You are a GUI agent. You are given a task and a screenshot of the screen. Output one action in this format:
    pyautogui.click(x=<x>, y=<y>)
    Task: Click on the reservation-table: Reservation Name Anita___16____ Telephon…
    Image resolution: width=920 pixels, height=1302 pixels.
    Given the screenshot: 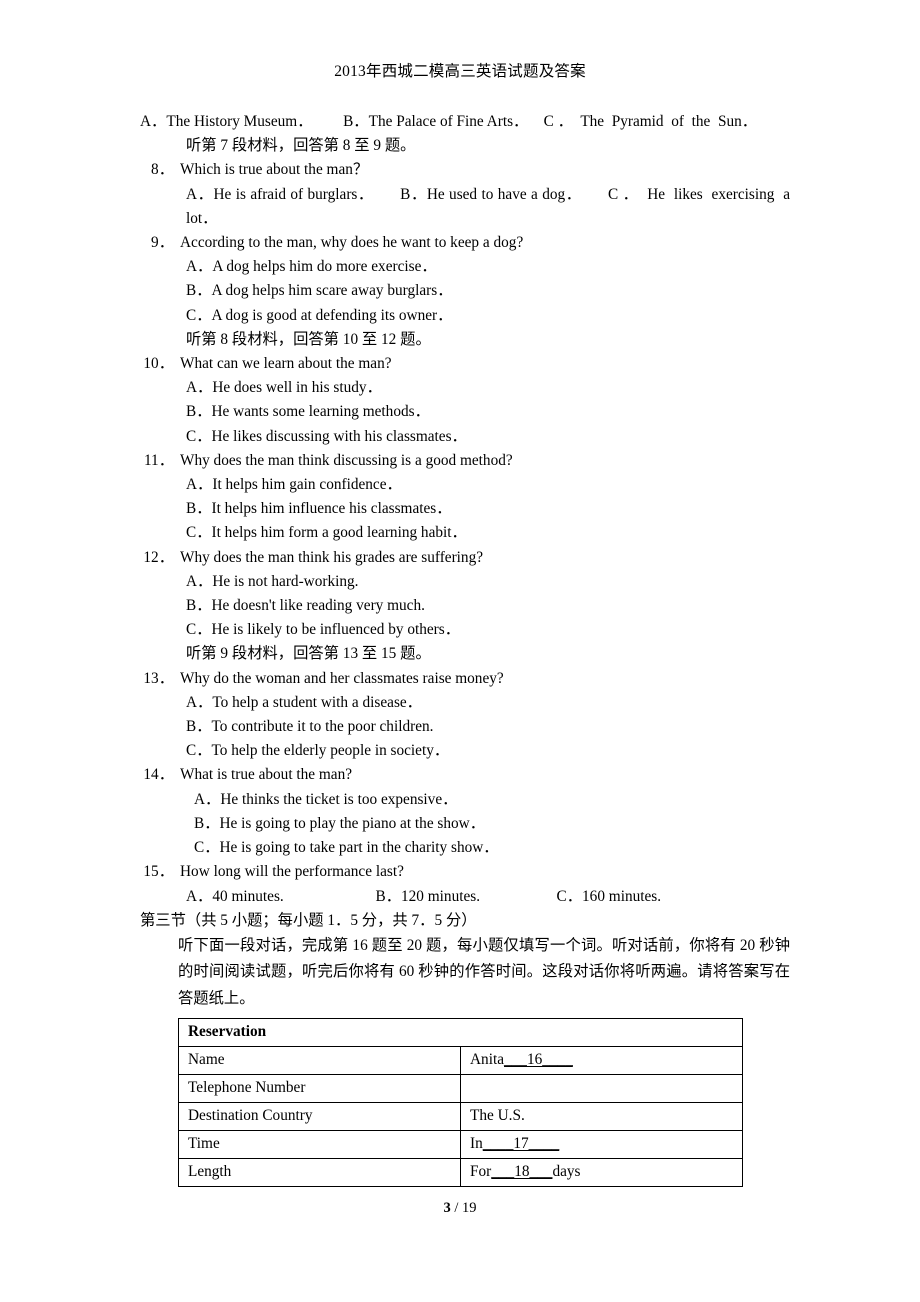 What is the action you would take?
    pyautogui.click(x=460, y=1103)
    